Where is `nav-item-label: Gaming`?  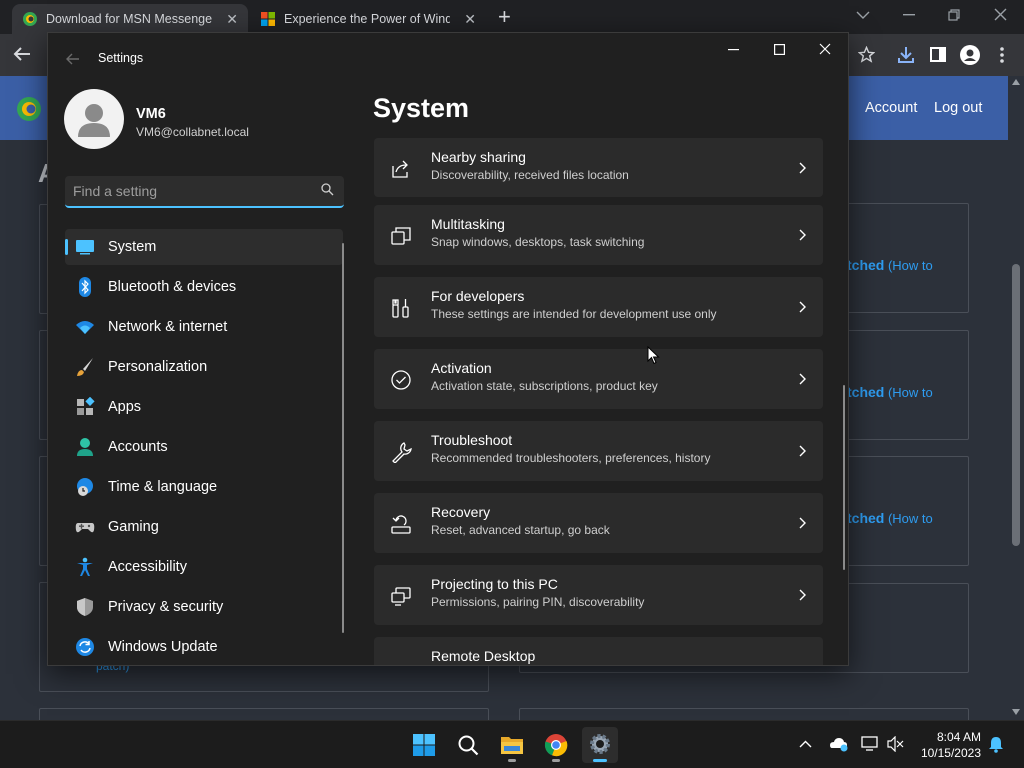 nav-item-label: Gaming is located at coordinates (133, 527).